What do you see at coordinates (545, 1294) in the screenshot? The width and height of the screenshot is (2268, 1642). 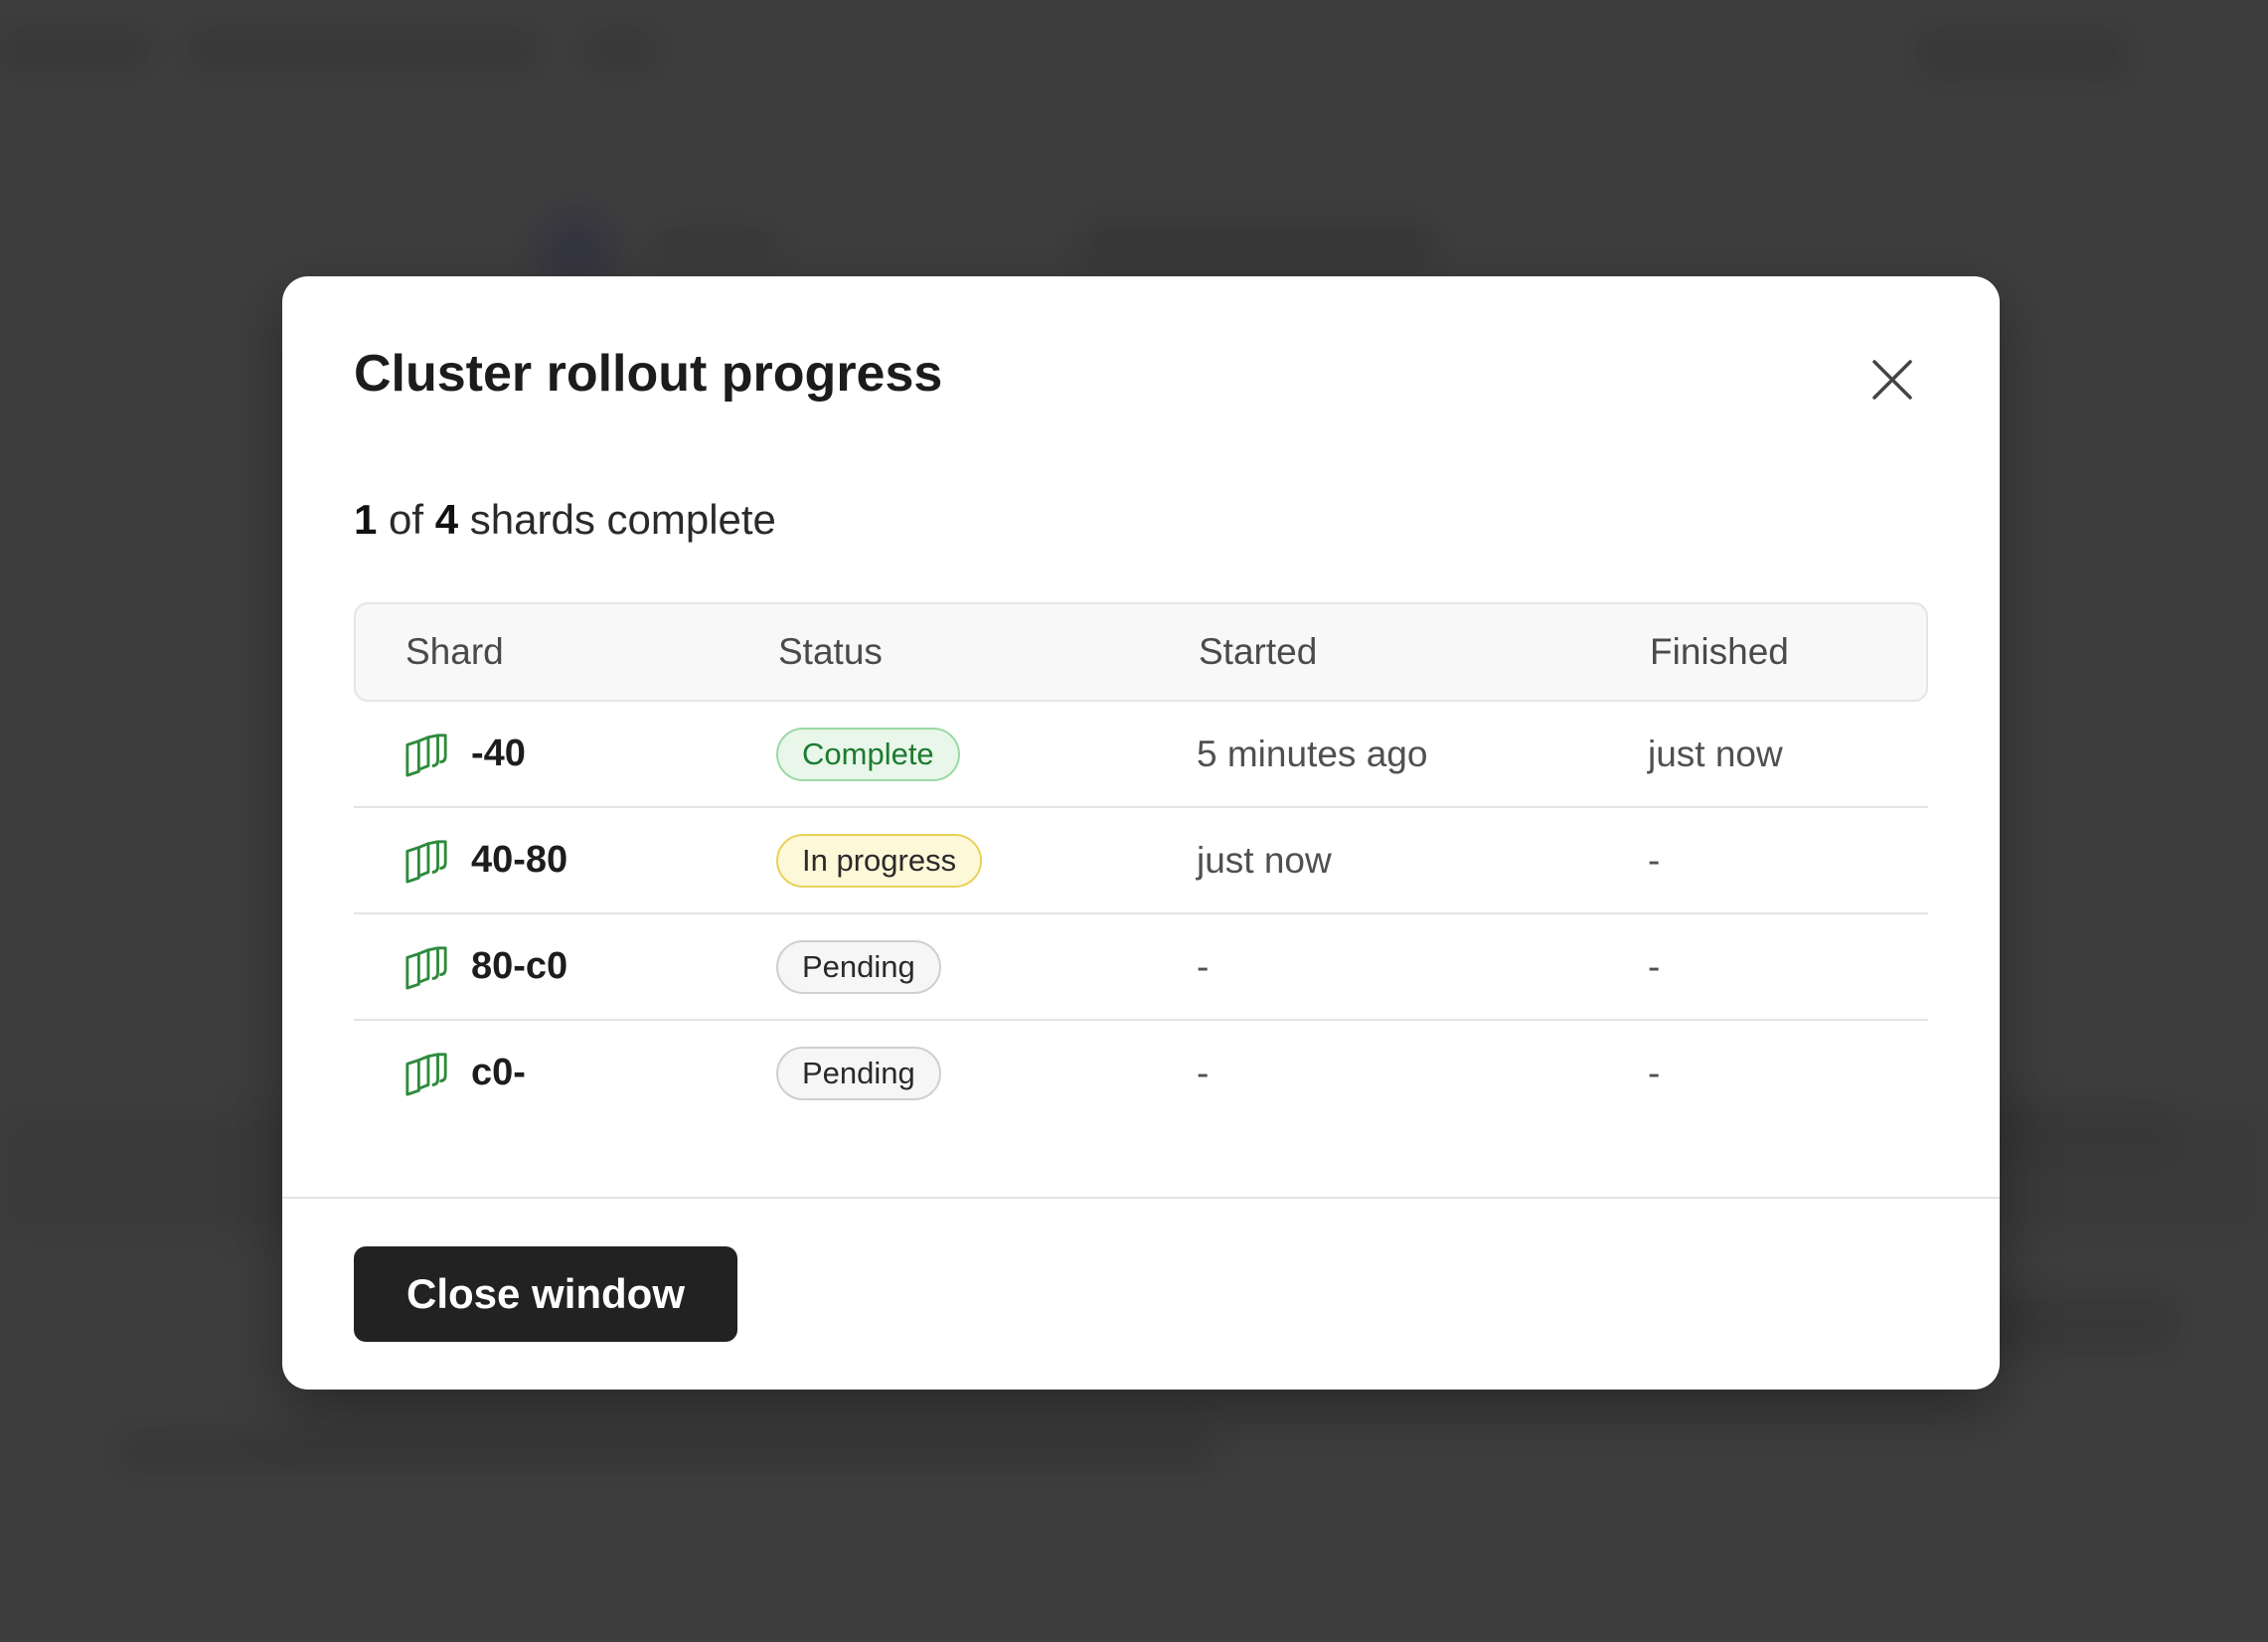 I see `close-window-button: Close window` at bounding box center [545, 1294].